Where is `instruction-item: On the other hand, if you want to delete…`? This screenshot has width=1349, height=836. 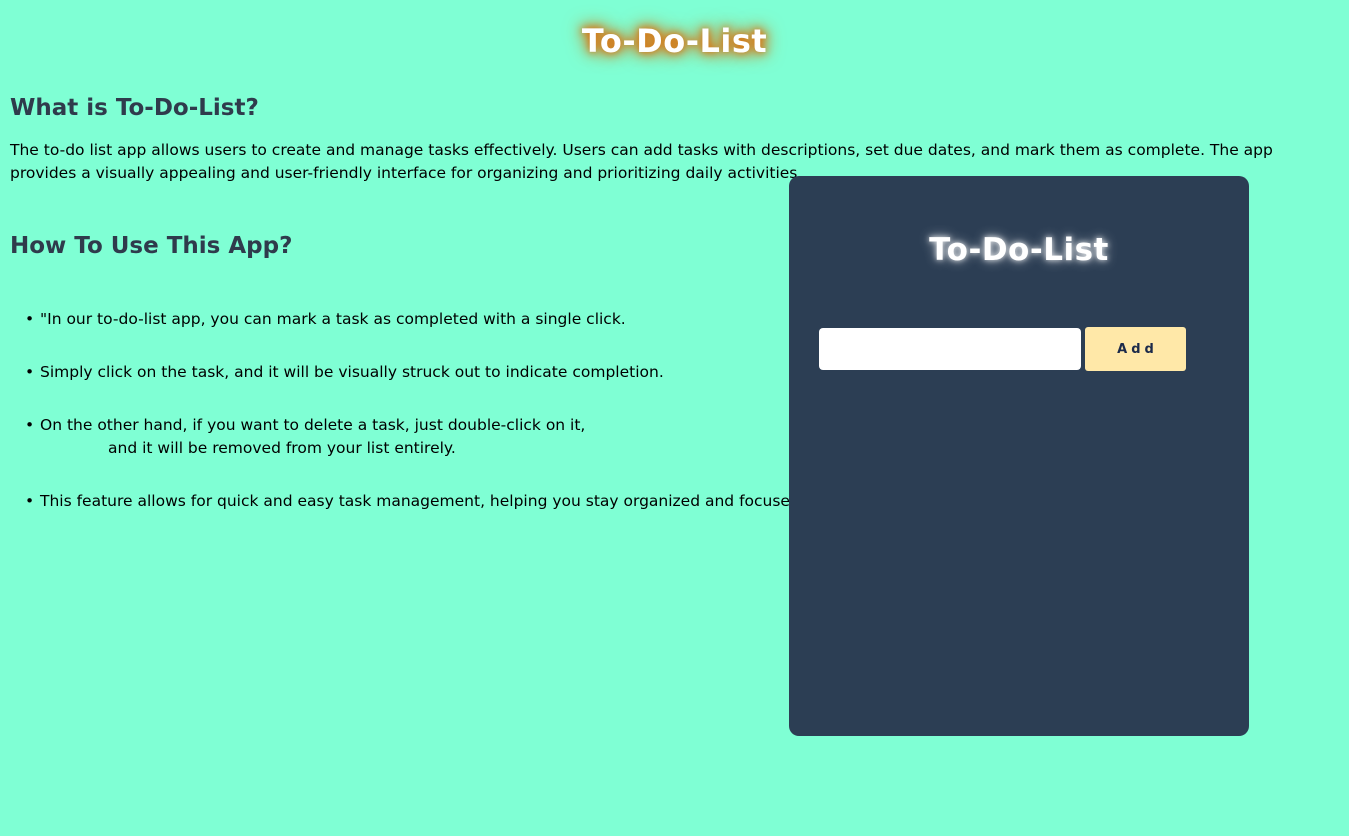
instruction-item: On the other hand, if you want to delete… is located at coordinates (406, 437).